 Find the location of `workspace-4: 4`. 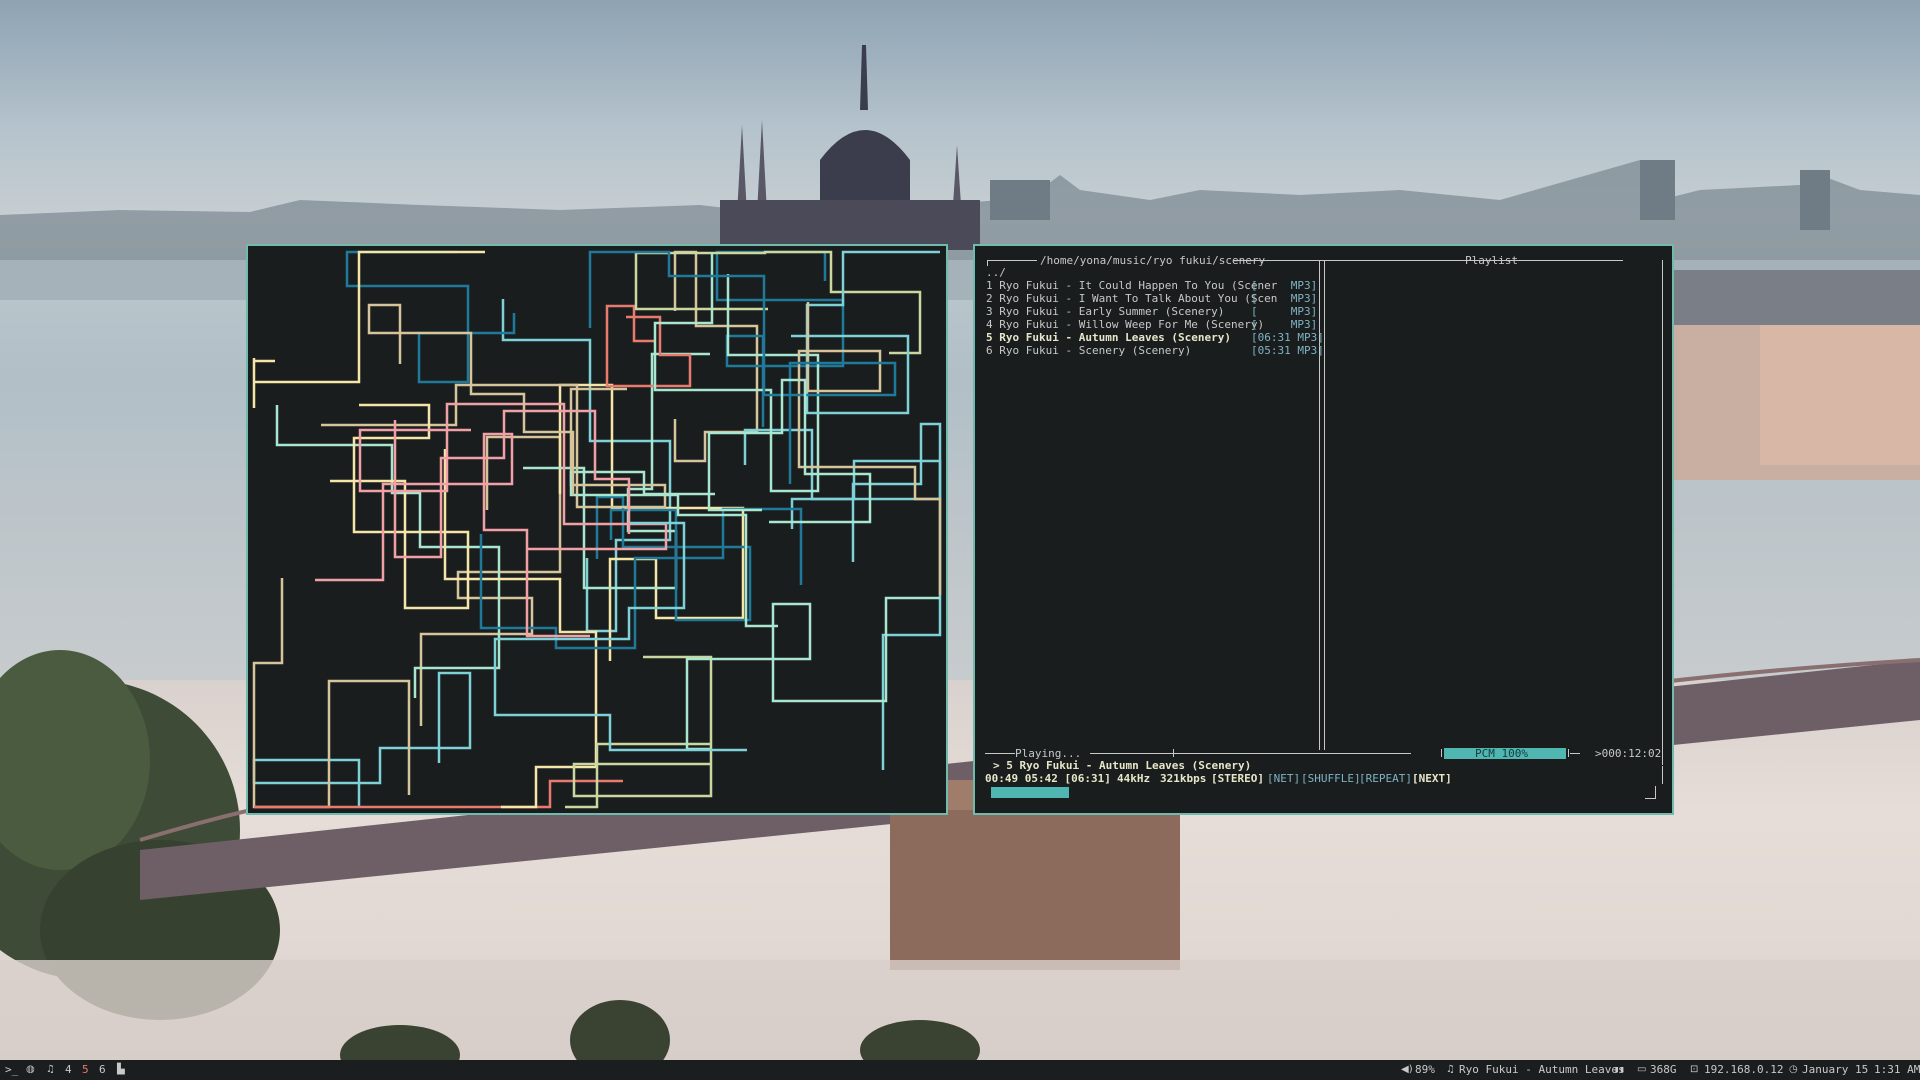

workspace-4: 4 is located at coordinates (68, 1070).